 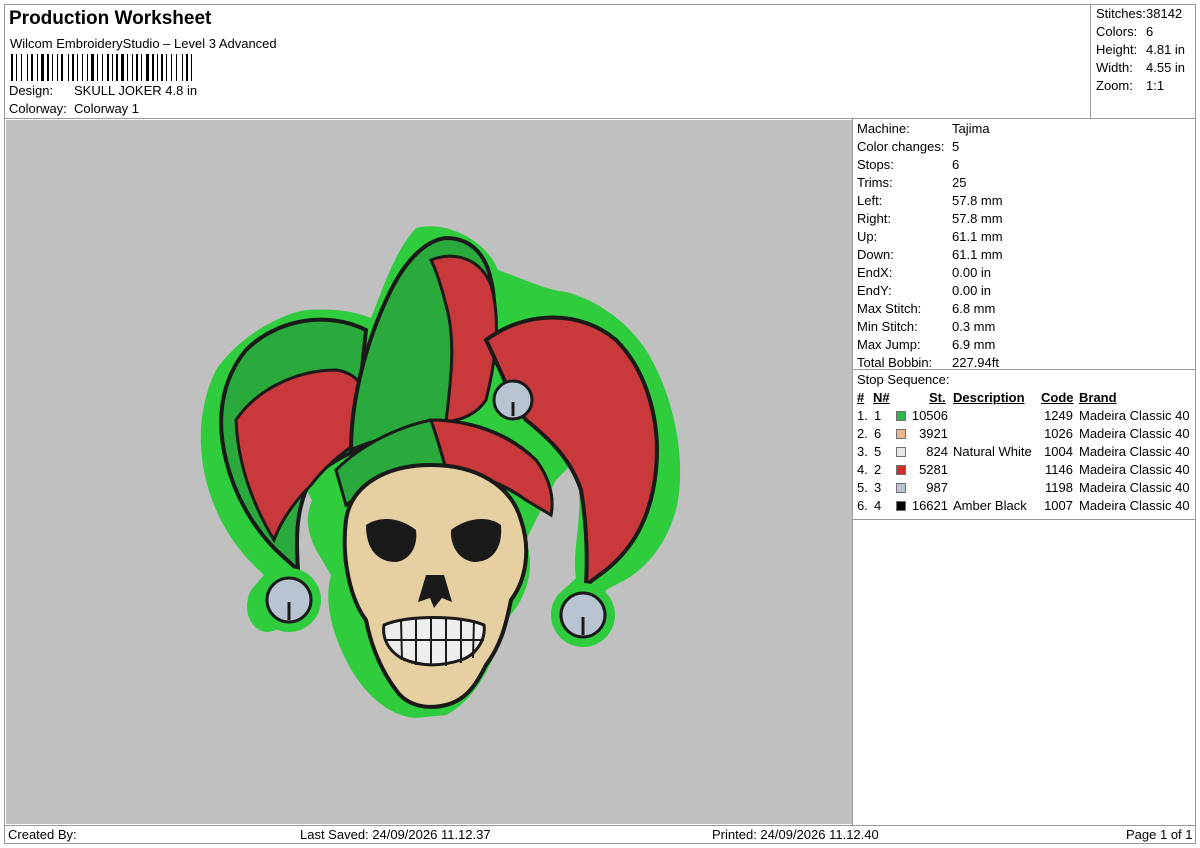 What do you see at coordinates (975, 362) in the screenshot?
I see `info-value: 227.94ft` at bounding box center [975, 362].